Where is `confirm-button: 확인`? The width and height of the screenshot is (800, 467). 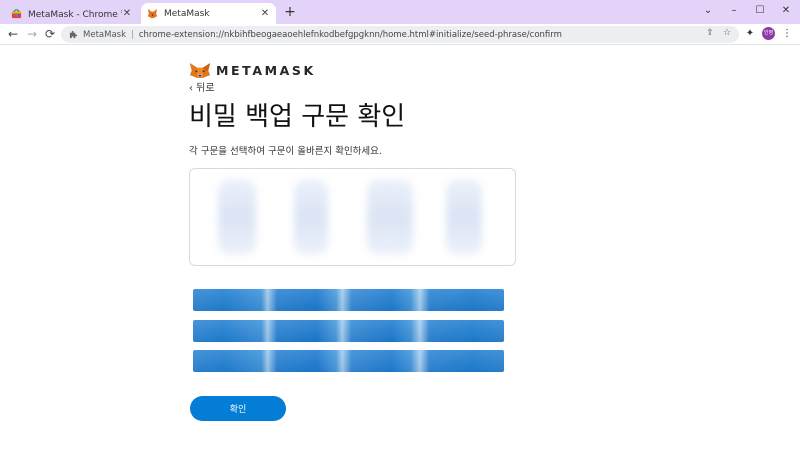
confirm-button: 확인 is located at coordinates (238, 408).